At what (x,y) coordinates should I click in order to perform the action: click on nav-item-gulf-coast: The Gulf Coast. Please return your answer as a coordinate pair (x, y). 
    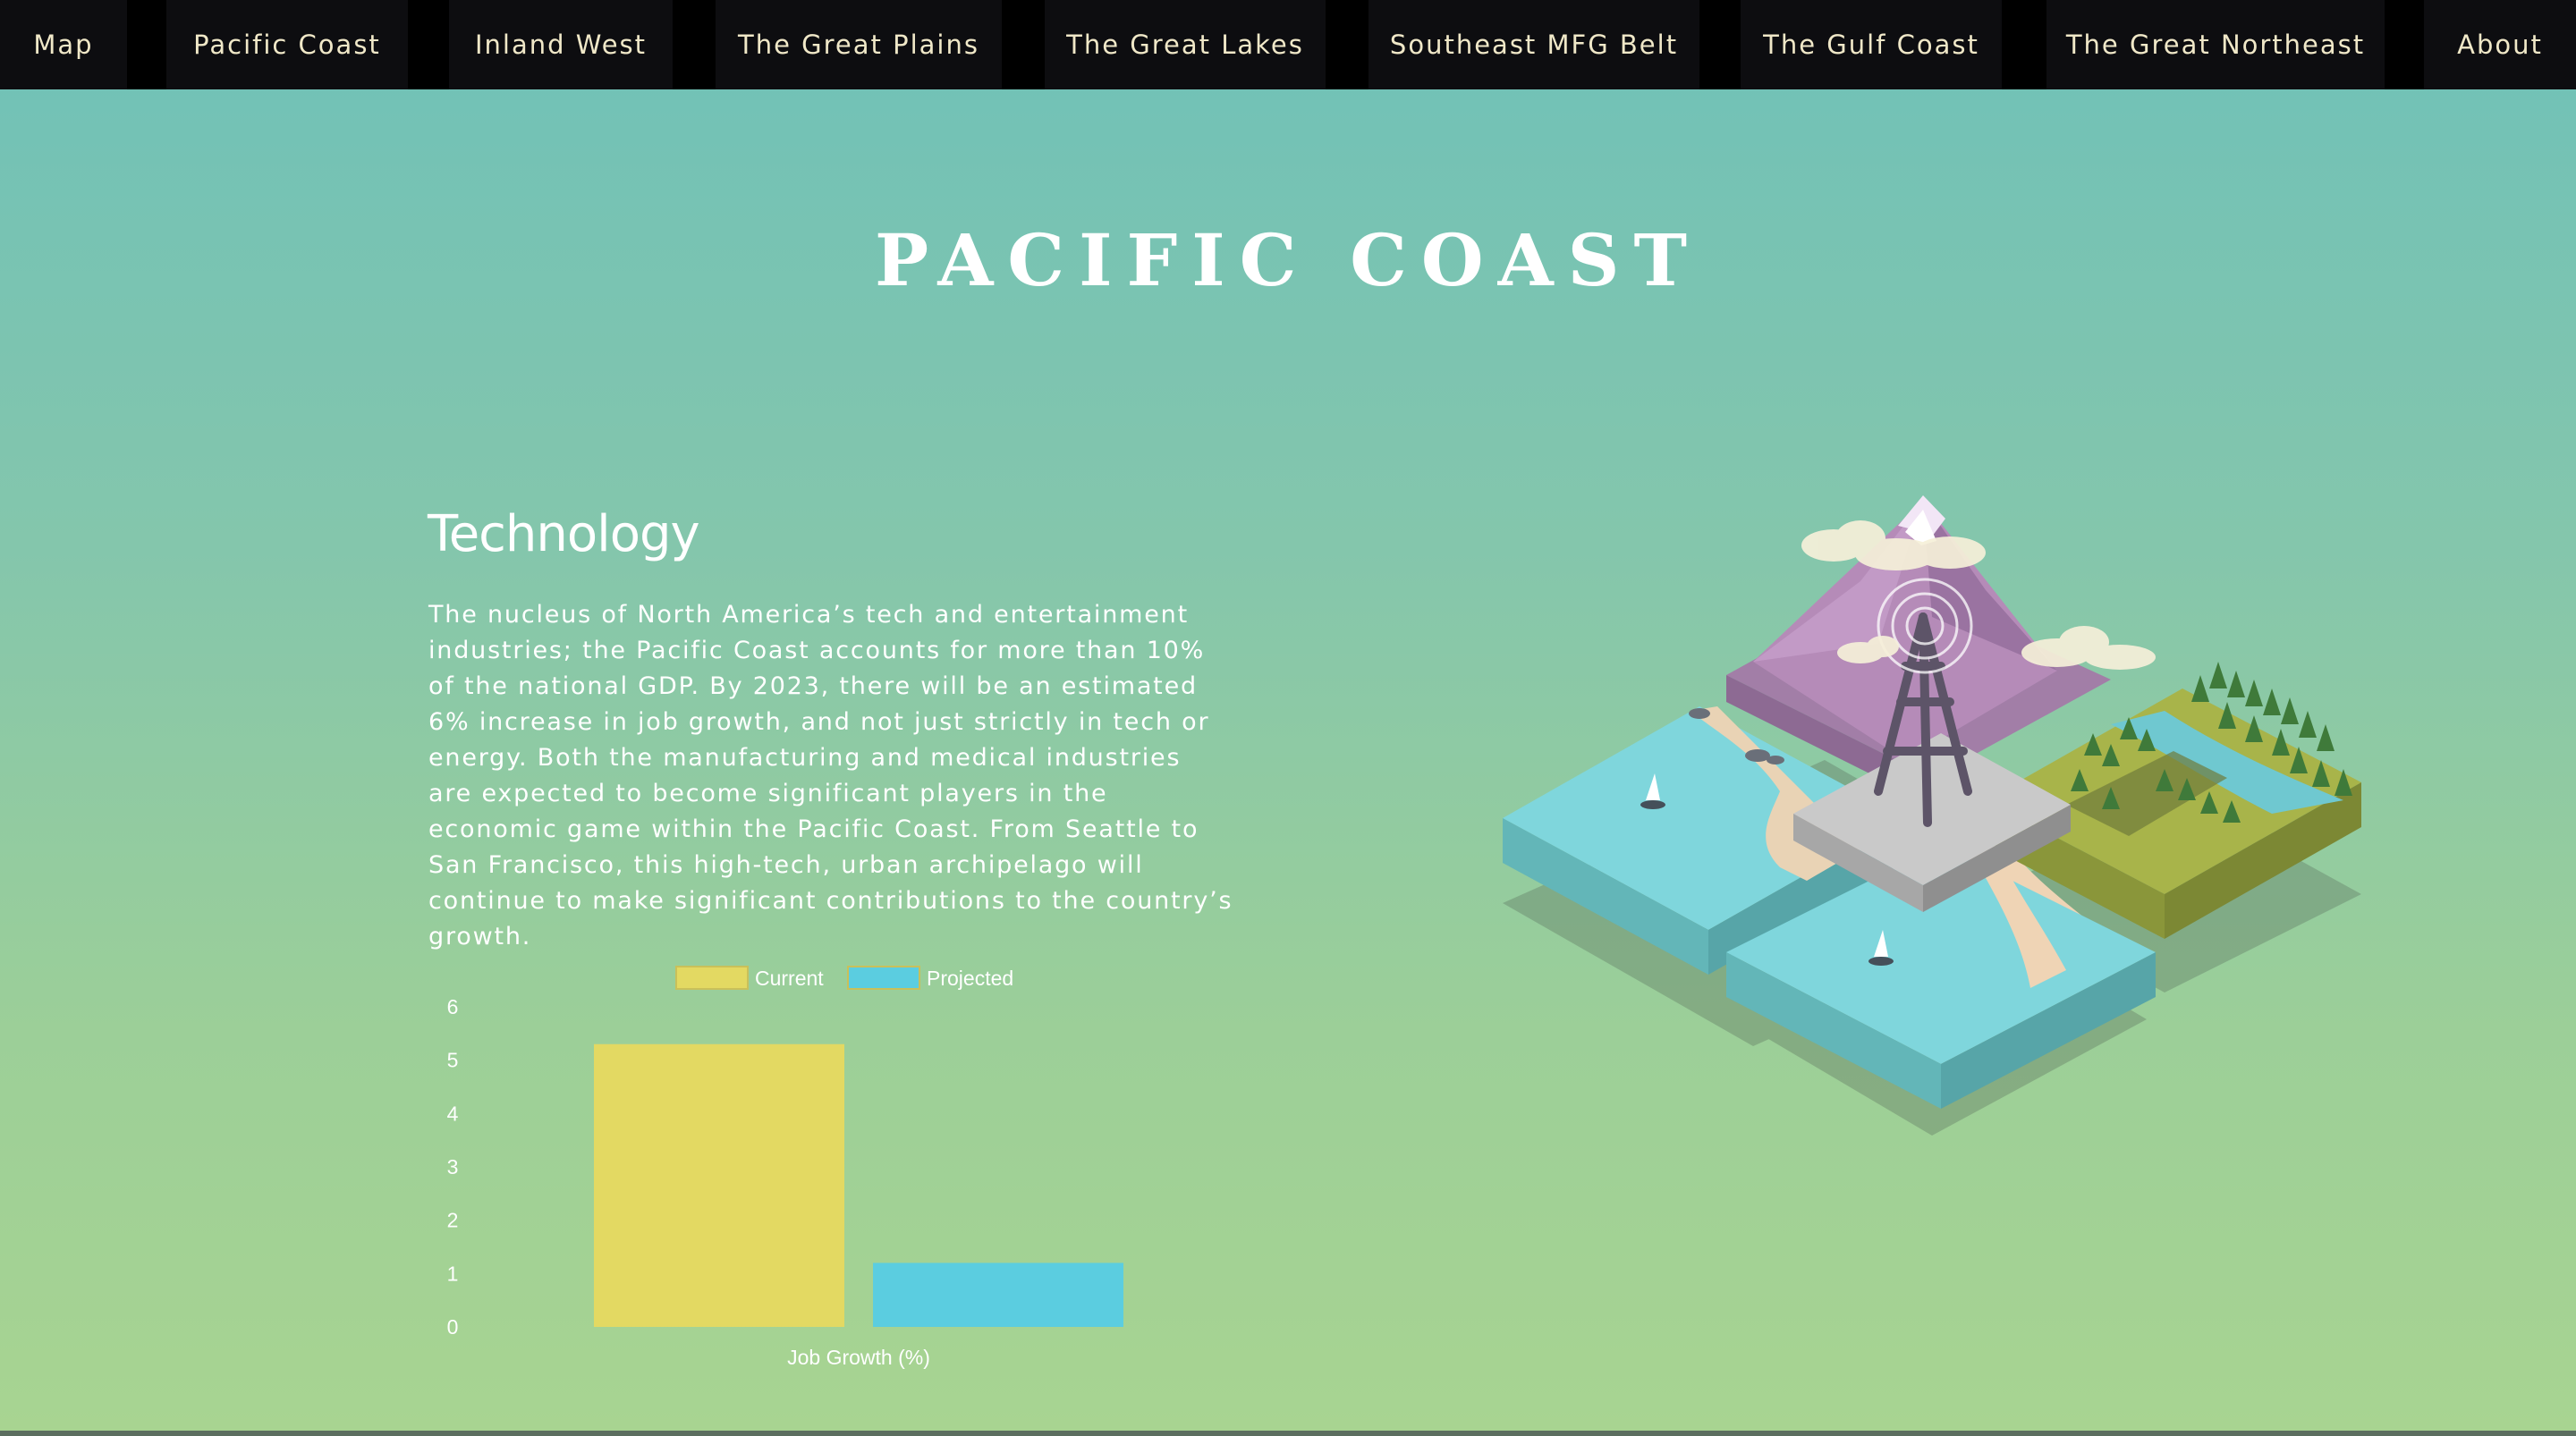
    Looking at the image, I should click on (1871, 44).